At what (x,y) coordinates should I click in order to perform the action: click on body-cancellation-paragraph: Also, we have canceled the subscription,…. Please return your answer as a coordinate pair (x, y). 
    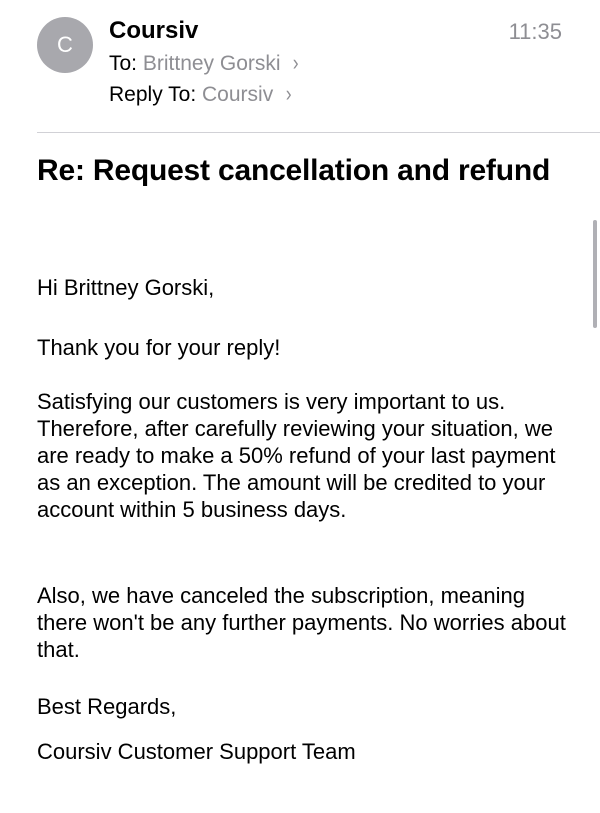
    Looking at the image, I should click on (301, 622).